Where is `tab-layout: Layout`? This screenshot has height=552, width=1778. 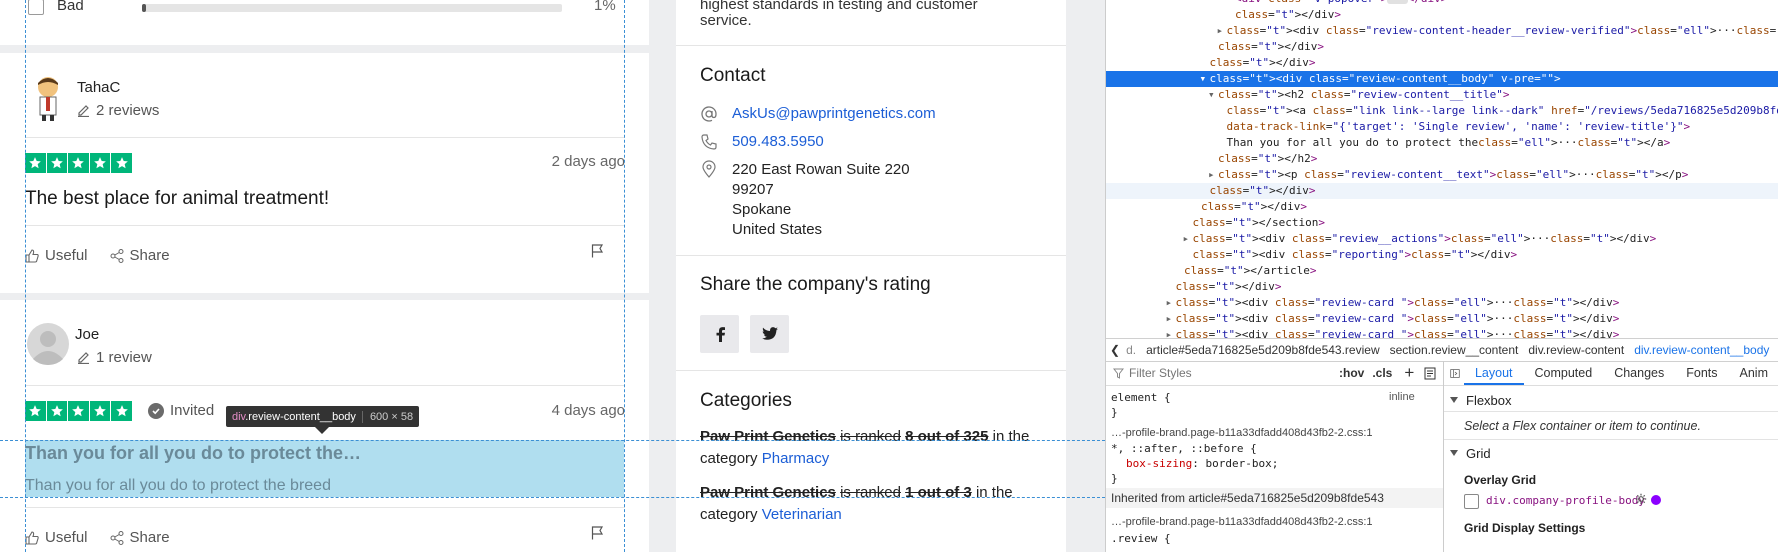 tab-layout: Layout is located at coordinates (1493, 373).